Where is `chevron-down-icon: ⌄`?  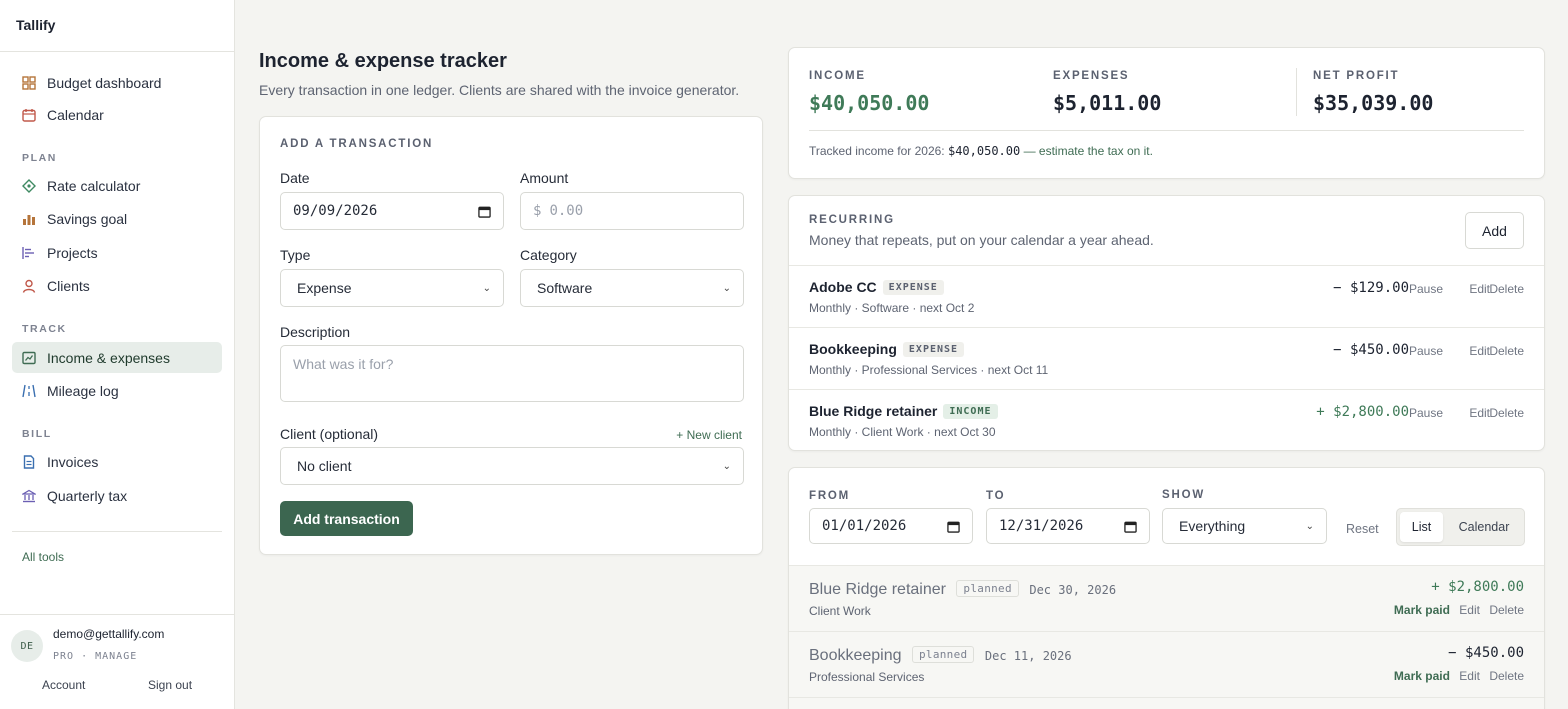
chevron-down-icon: ⌄ is located at coordinates (486, 288).